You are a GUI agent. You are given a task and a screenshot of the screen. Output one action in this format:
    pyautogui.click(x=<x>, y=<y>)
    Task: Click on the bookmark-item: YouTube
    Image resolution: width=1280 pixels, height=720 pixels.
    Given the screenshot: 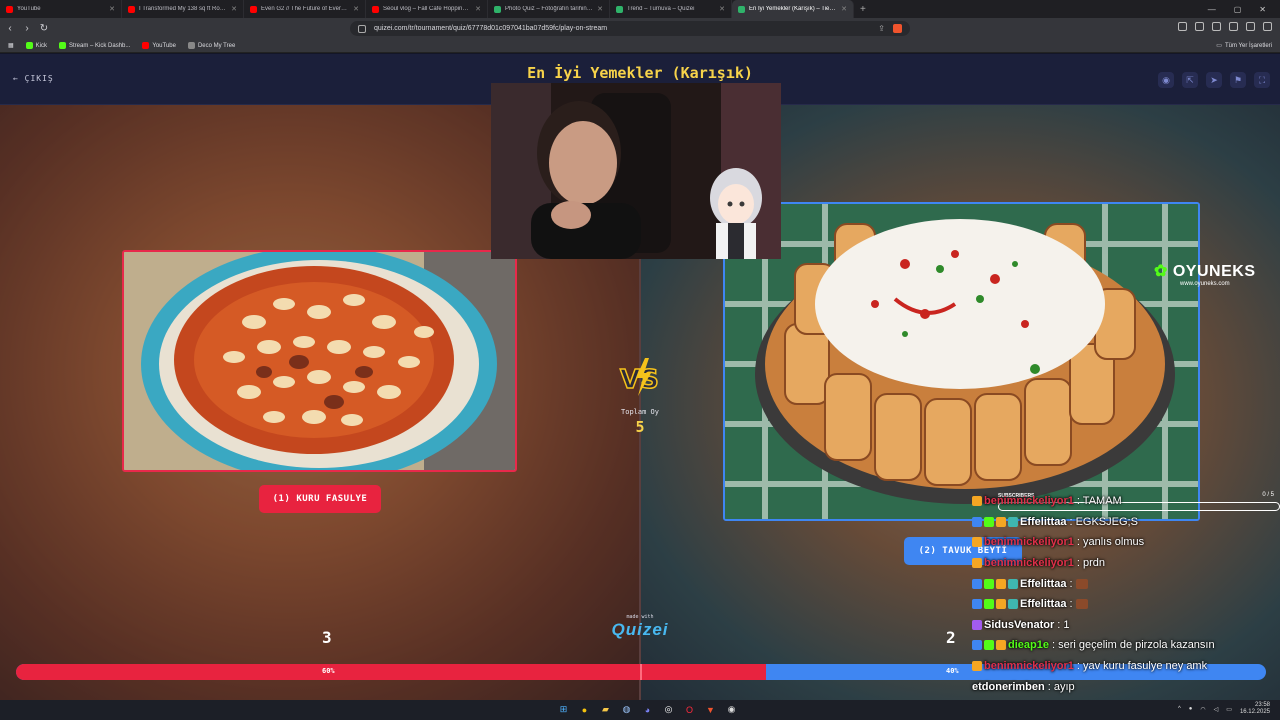 What is the action you would take?
    pyautogui.click(x=159, y=45)
    